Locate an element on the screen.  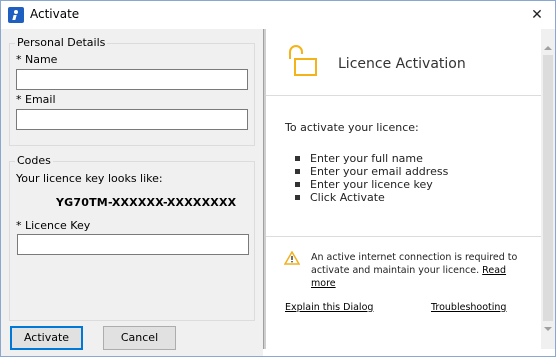
email-label: * Email is located at coordinates (36, 99).